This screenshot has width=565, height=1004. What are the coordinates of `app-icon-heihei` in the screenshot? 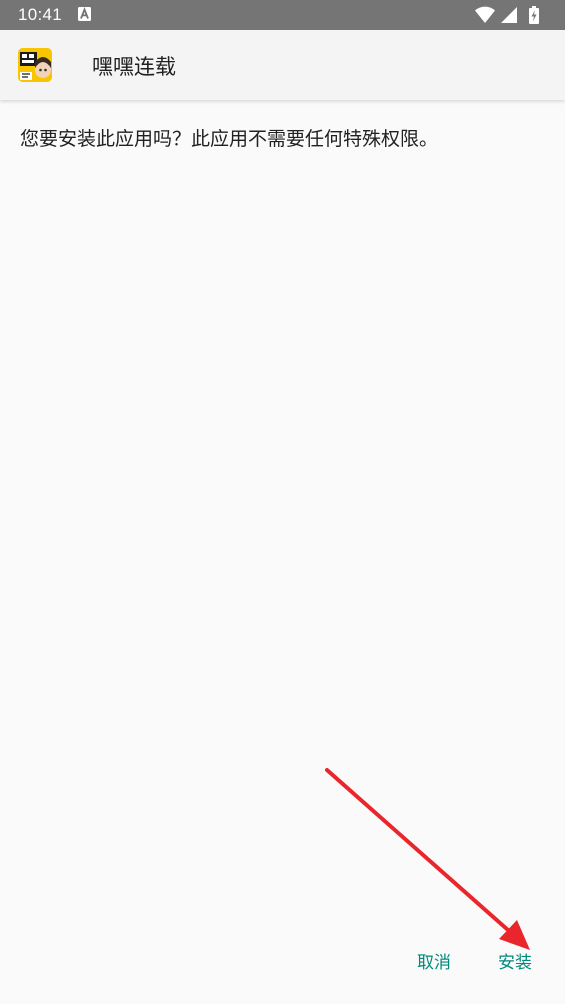 It's located at (35, 65).